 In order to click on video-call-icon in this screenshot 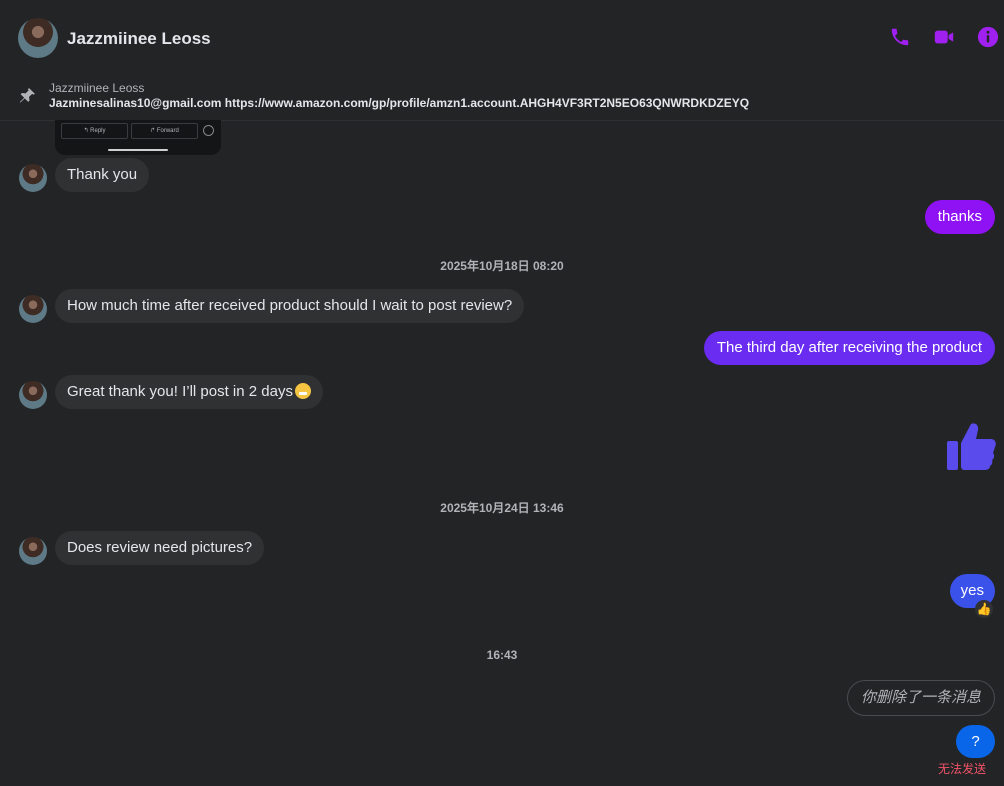, I will do `click(944, 37)`.